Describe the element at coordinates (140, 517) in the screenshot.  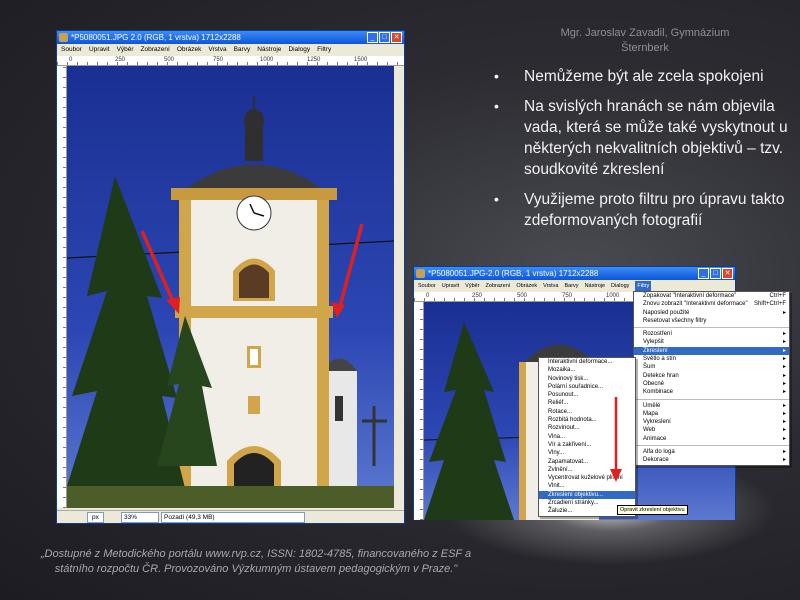
I see `zoom-select: 33%` at that location.